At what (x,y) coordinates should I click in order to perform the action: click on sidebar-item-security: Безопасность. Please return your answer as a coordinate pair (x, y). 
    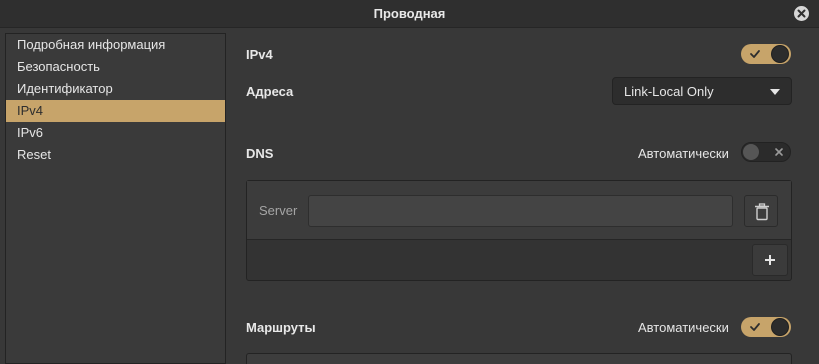
    Looking at the image, I should click on (115, 67).